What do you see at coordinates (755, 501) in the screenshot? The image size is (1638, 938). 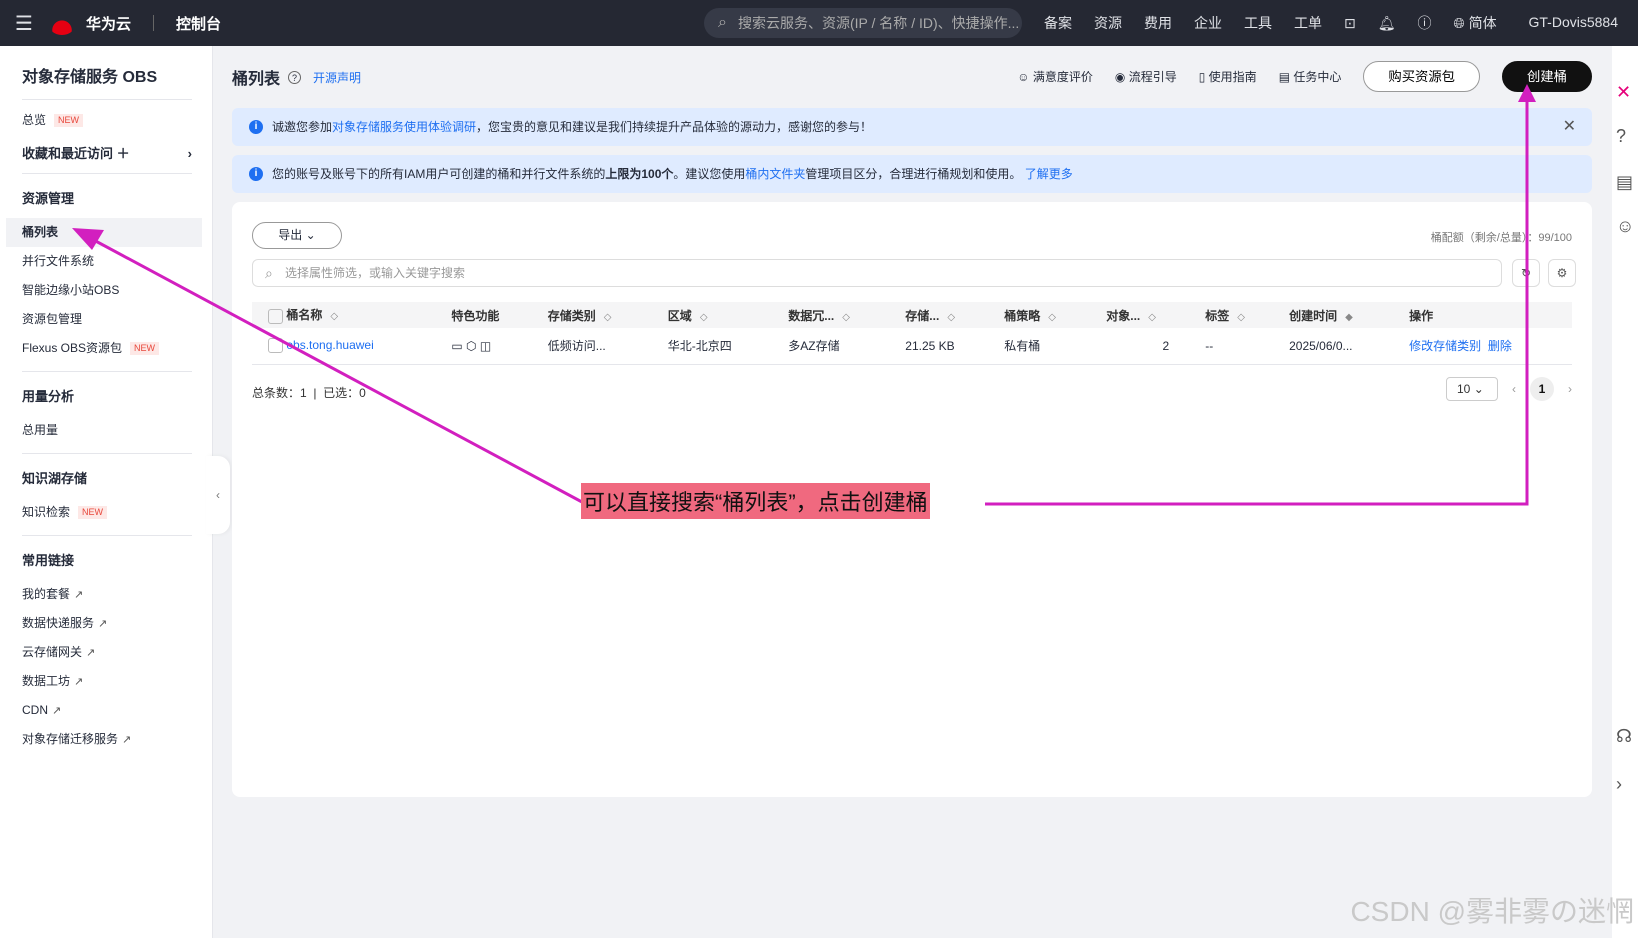 I see `annotation-label: 可以直接搜索“桶列表”，点击创建桶` at bounding box center [755, 501].